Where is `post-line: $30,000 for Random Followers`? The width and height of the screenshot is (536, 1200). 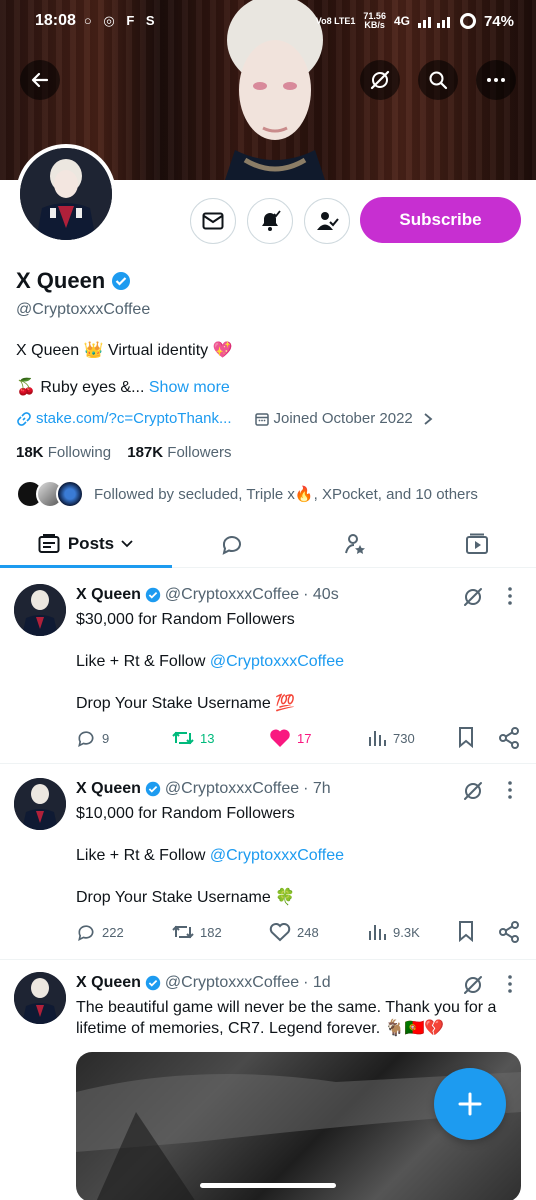
post-line: $30,000 for Random Followers is located at coordinates (185, 619).